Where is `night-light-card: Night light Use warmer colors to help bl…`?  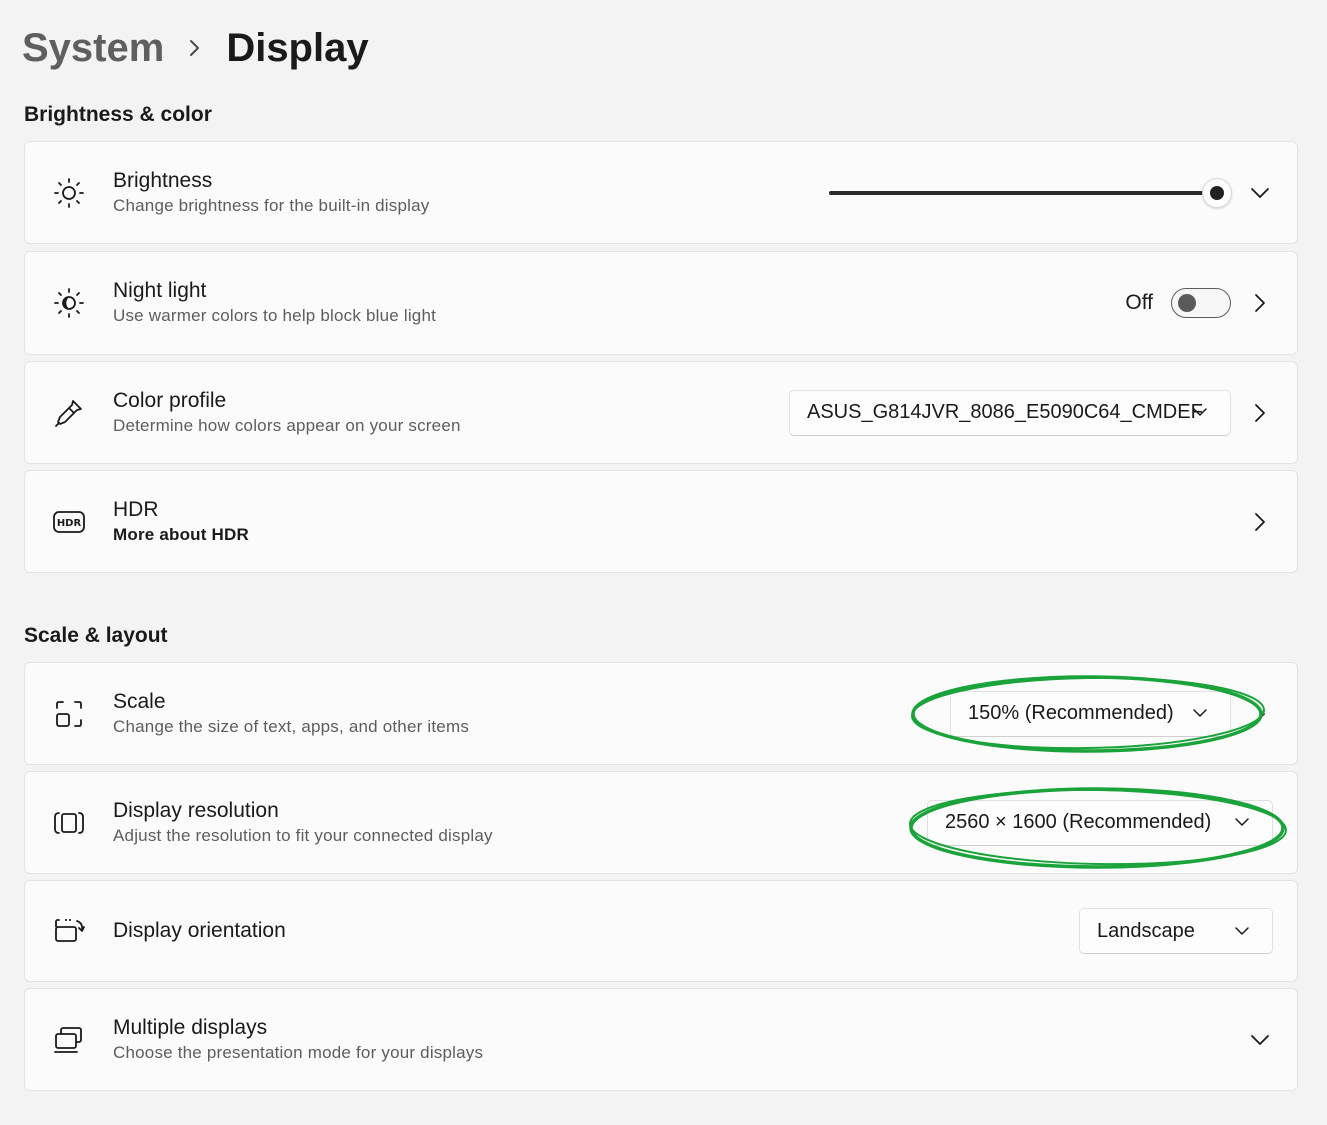 night-light-card: Night light Use warmer colors to help bl… is located at coordinates (661, 303).